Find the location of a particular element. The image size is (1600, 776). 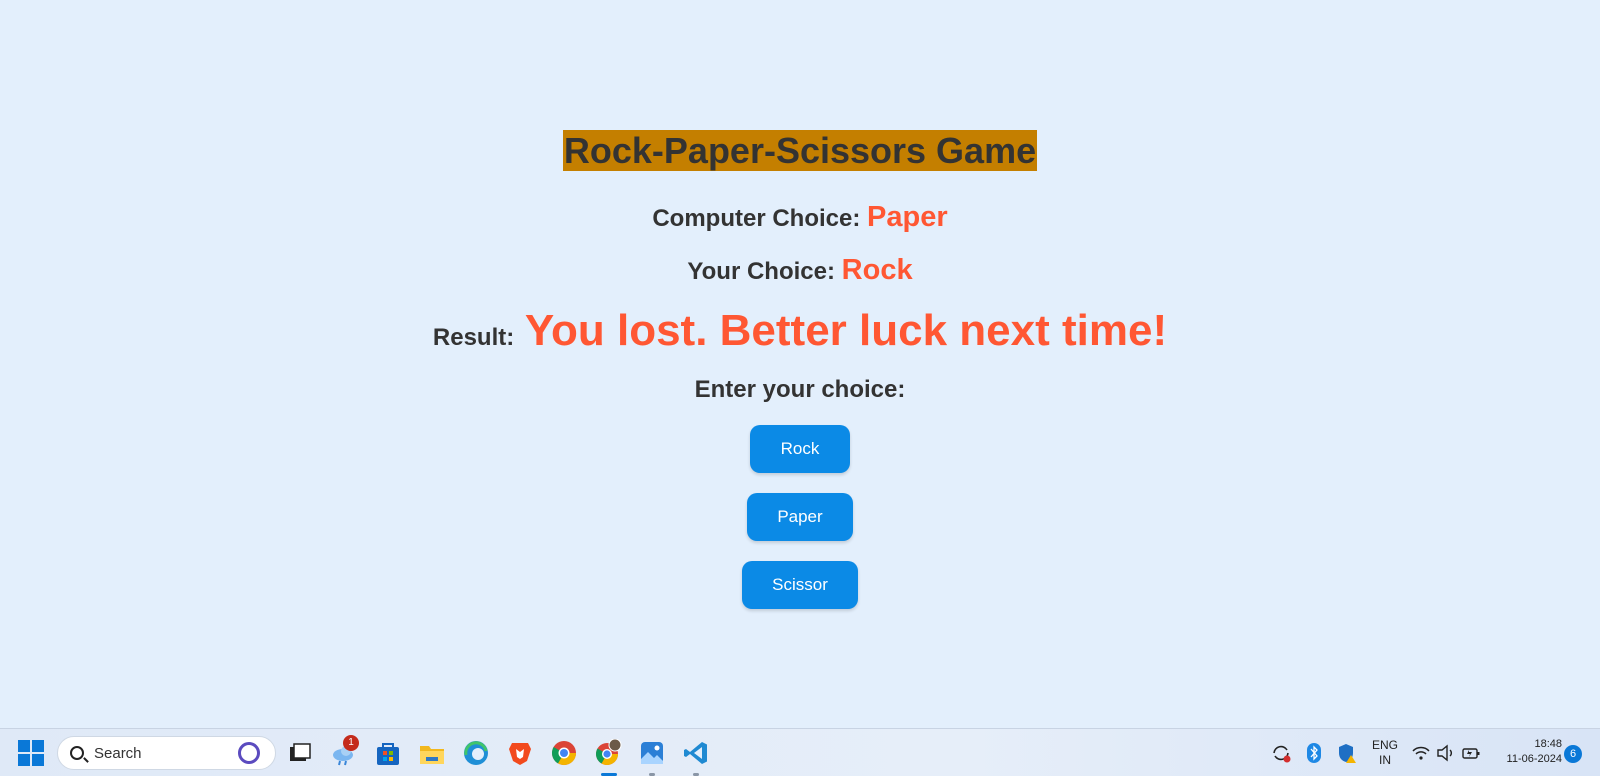

input-language: ENG IN is located at coordinates (1385, 753).